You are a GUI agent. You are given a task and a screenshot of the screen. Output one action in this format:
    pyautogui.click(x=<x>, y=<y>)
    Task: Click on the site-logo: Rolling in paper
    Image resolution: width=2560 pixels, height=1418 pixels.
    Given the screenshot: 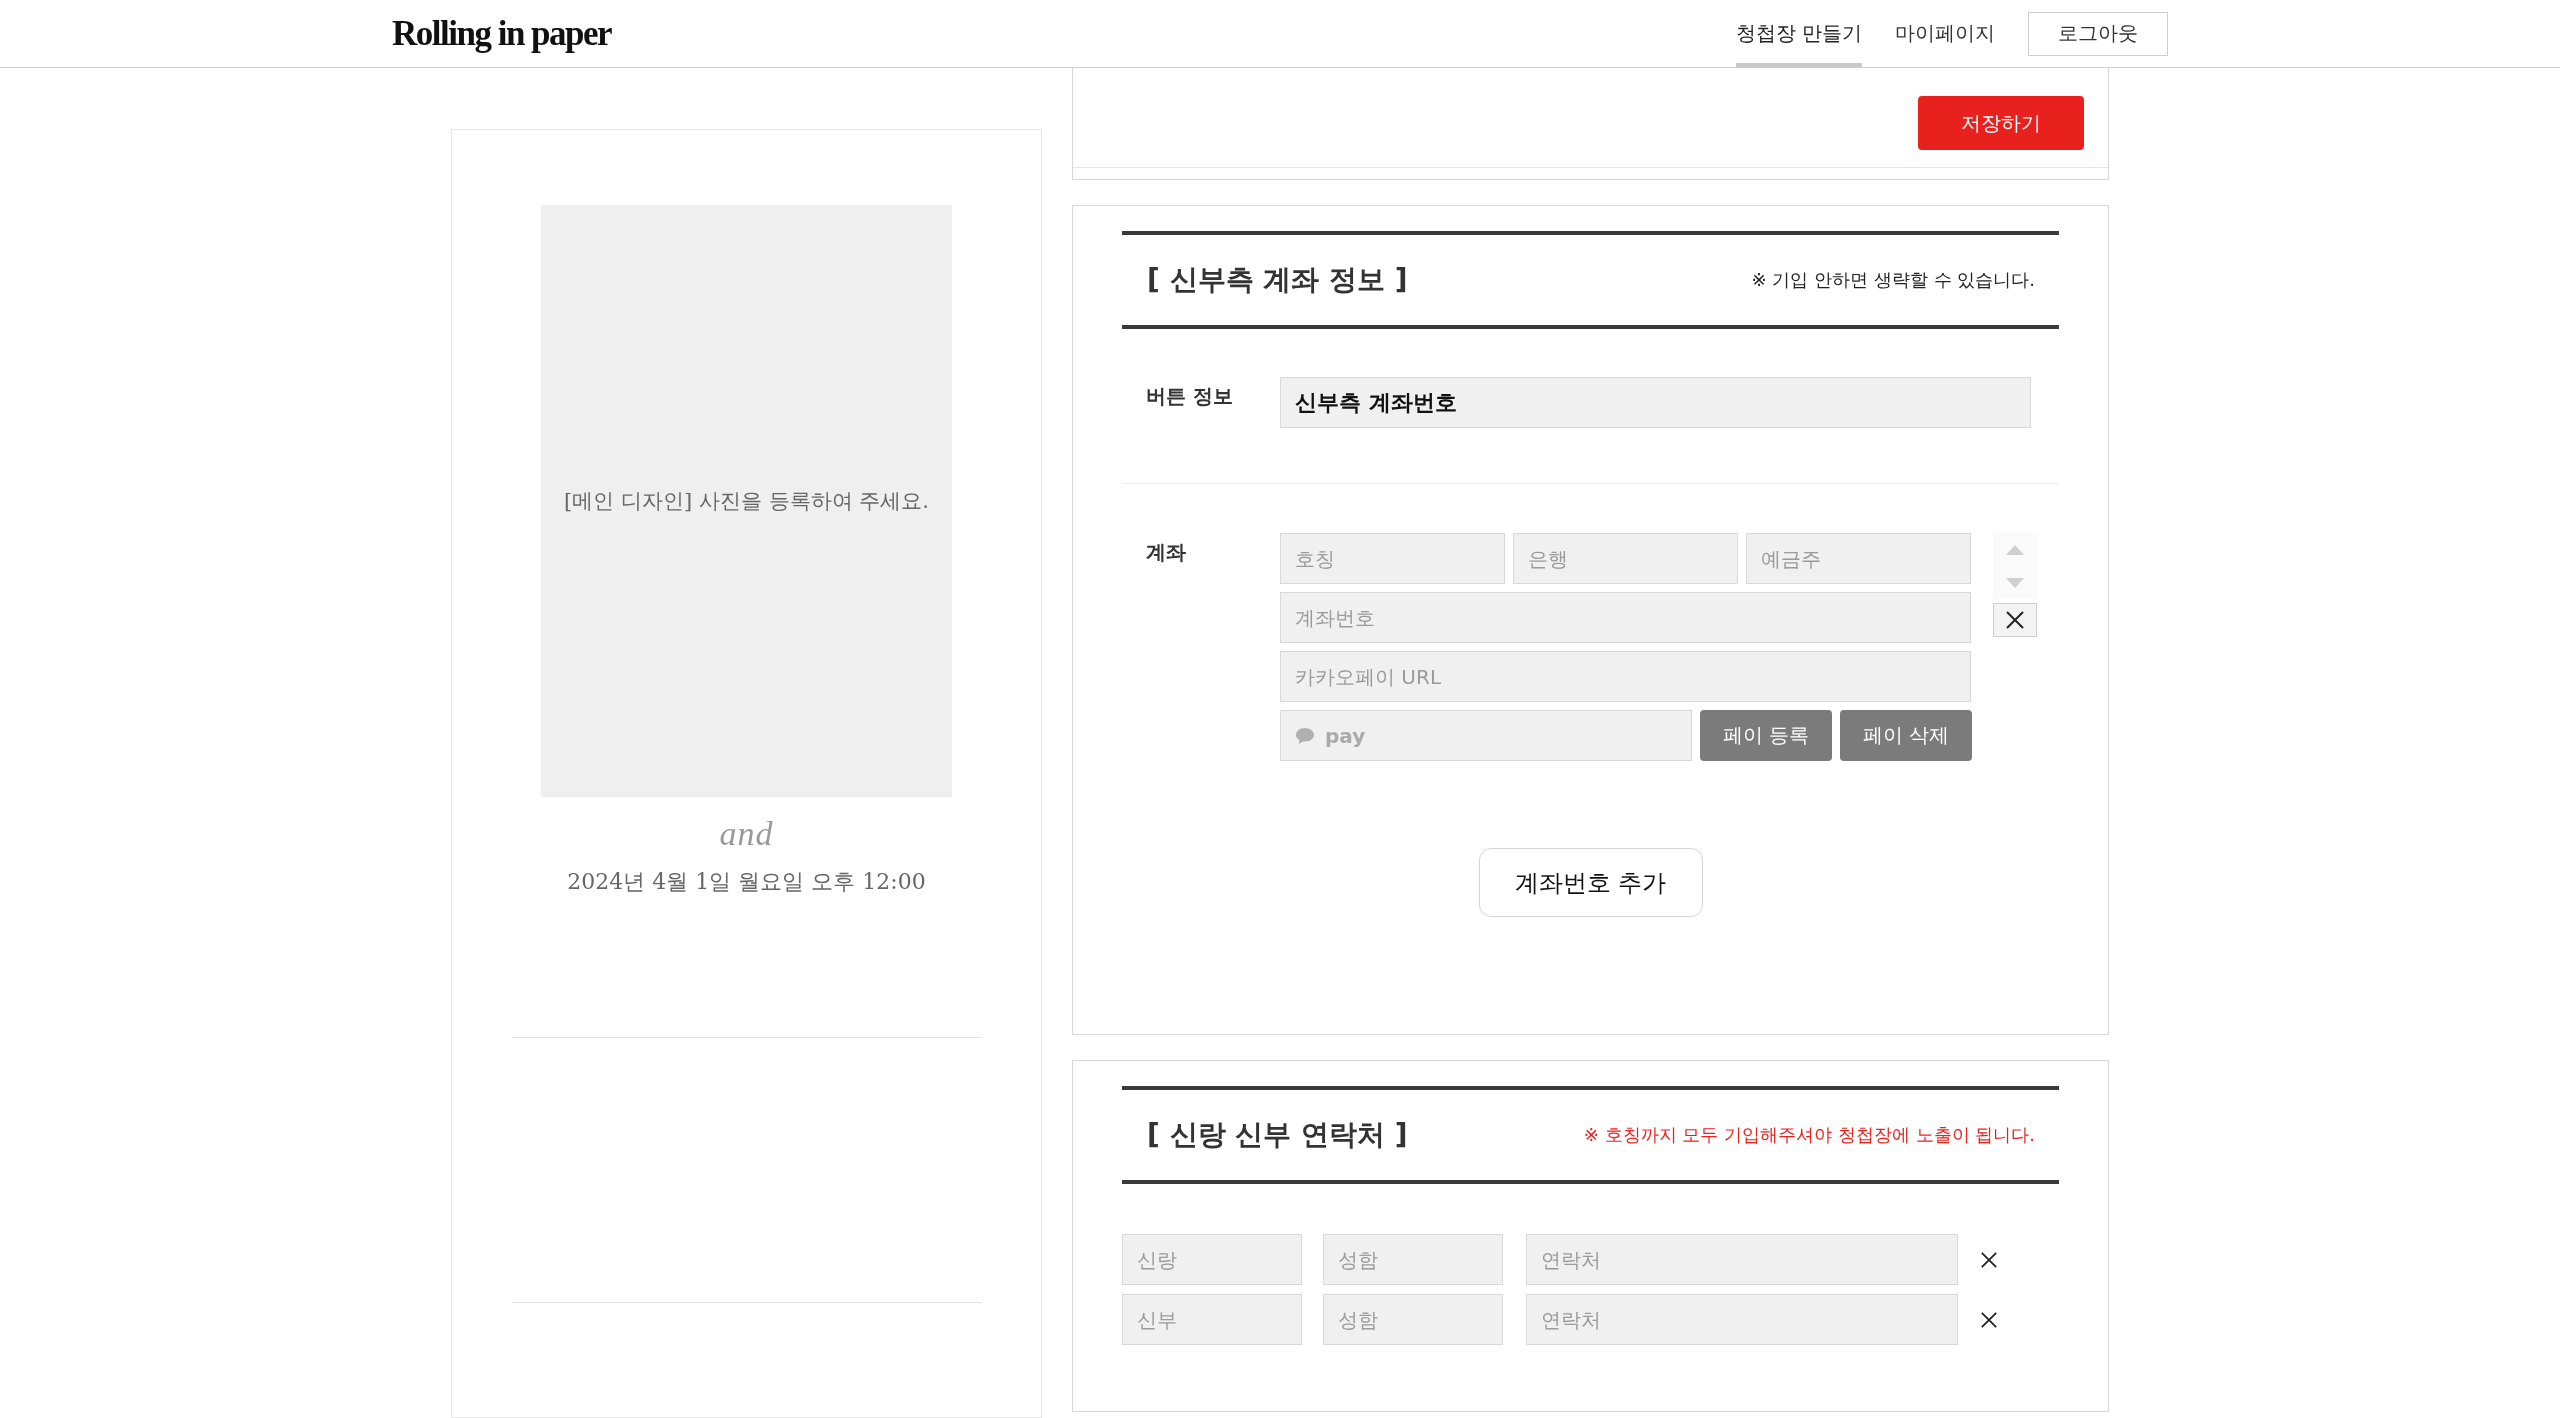 What is the action you would take?
    pyautogui.click(x=502, y=33)
    